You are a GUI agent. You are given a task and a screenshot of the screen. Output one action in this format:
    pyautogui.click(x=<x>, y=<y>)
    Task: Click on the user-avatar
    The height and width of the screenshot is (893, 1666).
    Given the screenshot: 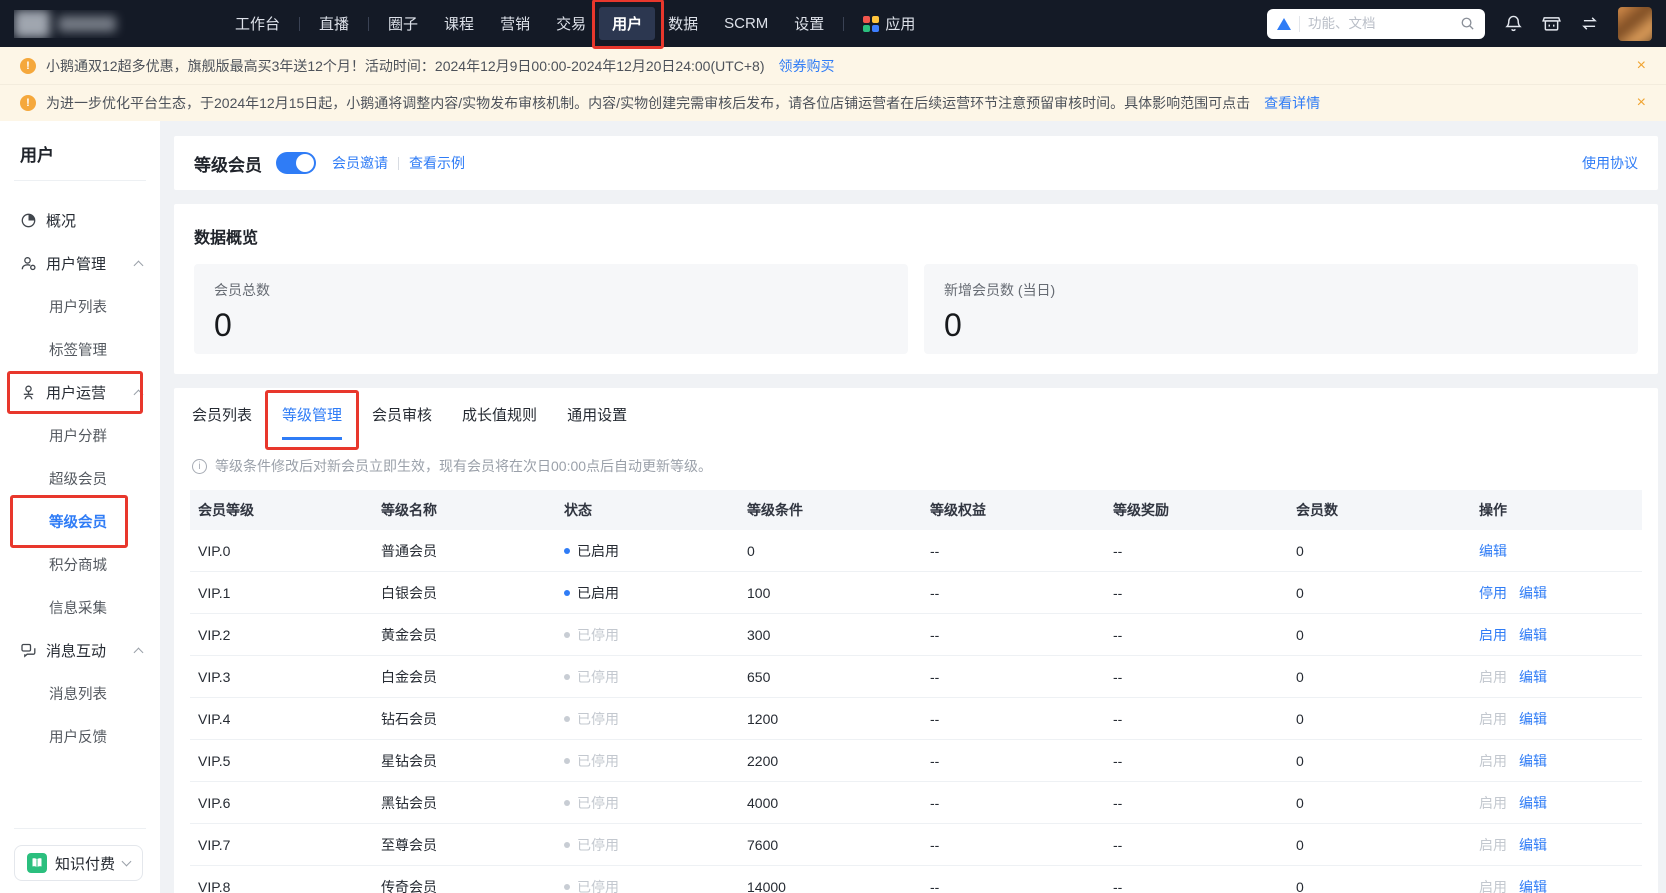 What is the action you would take?
    pyautogui.click(x=1635, y=23)
    